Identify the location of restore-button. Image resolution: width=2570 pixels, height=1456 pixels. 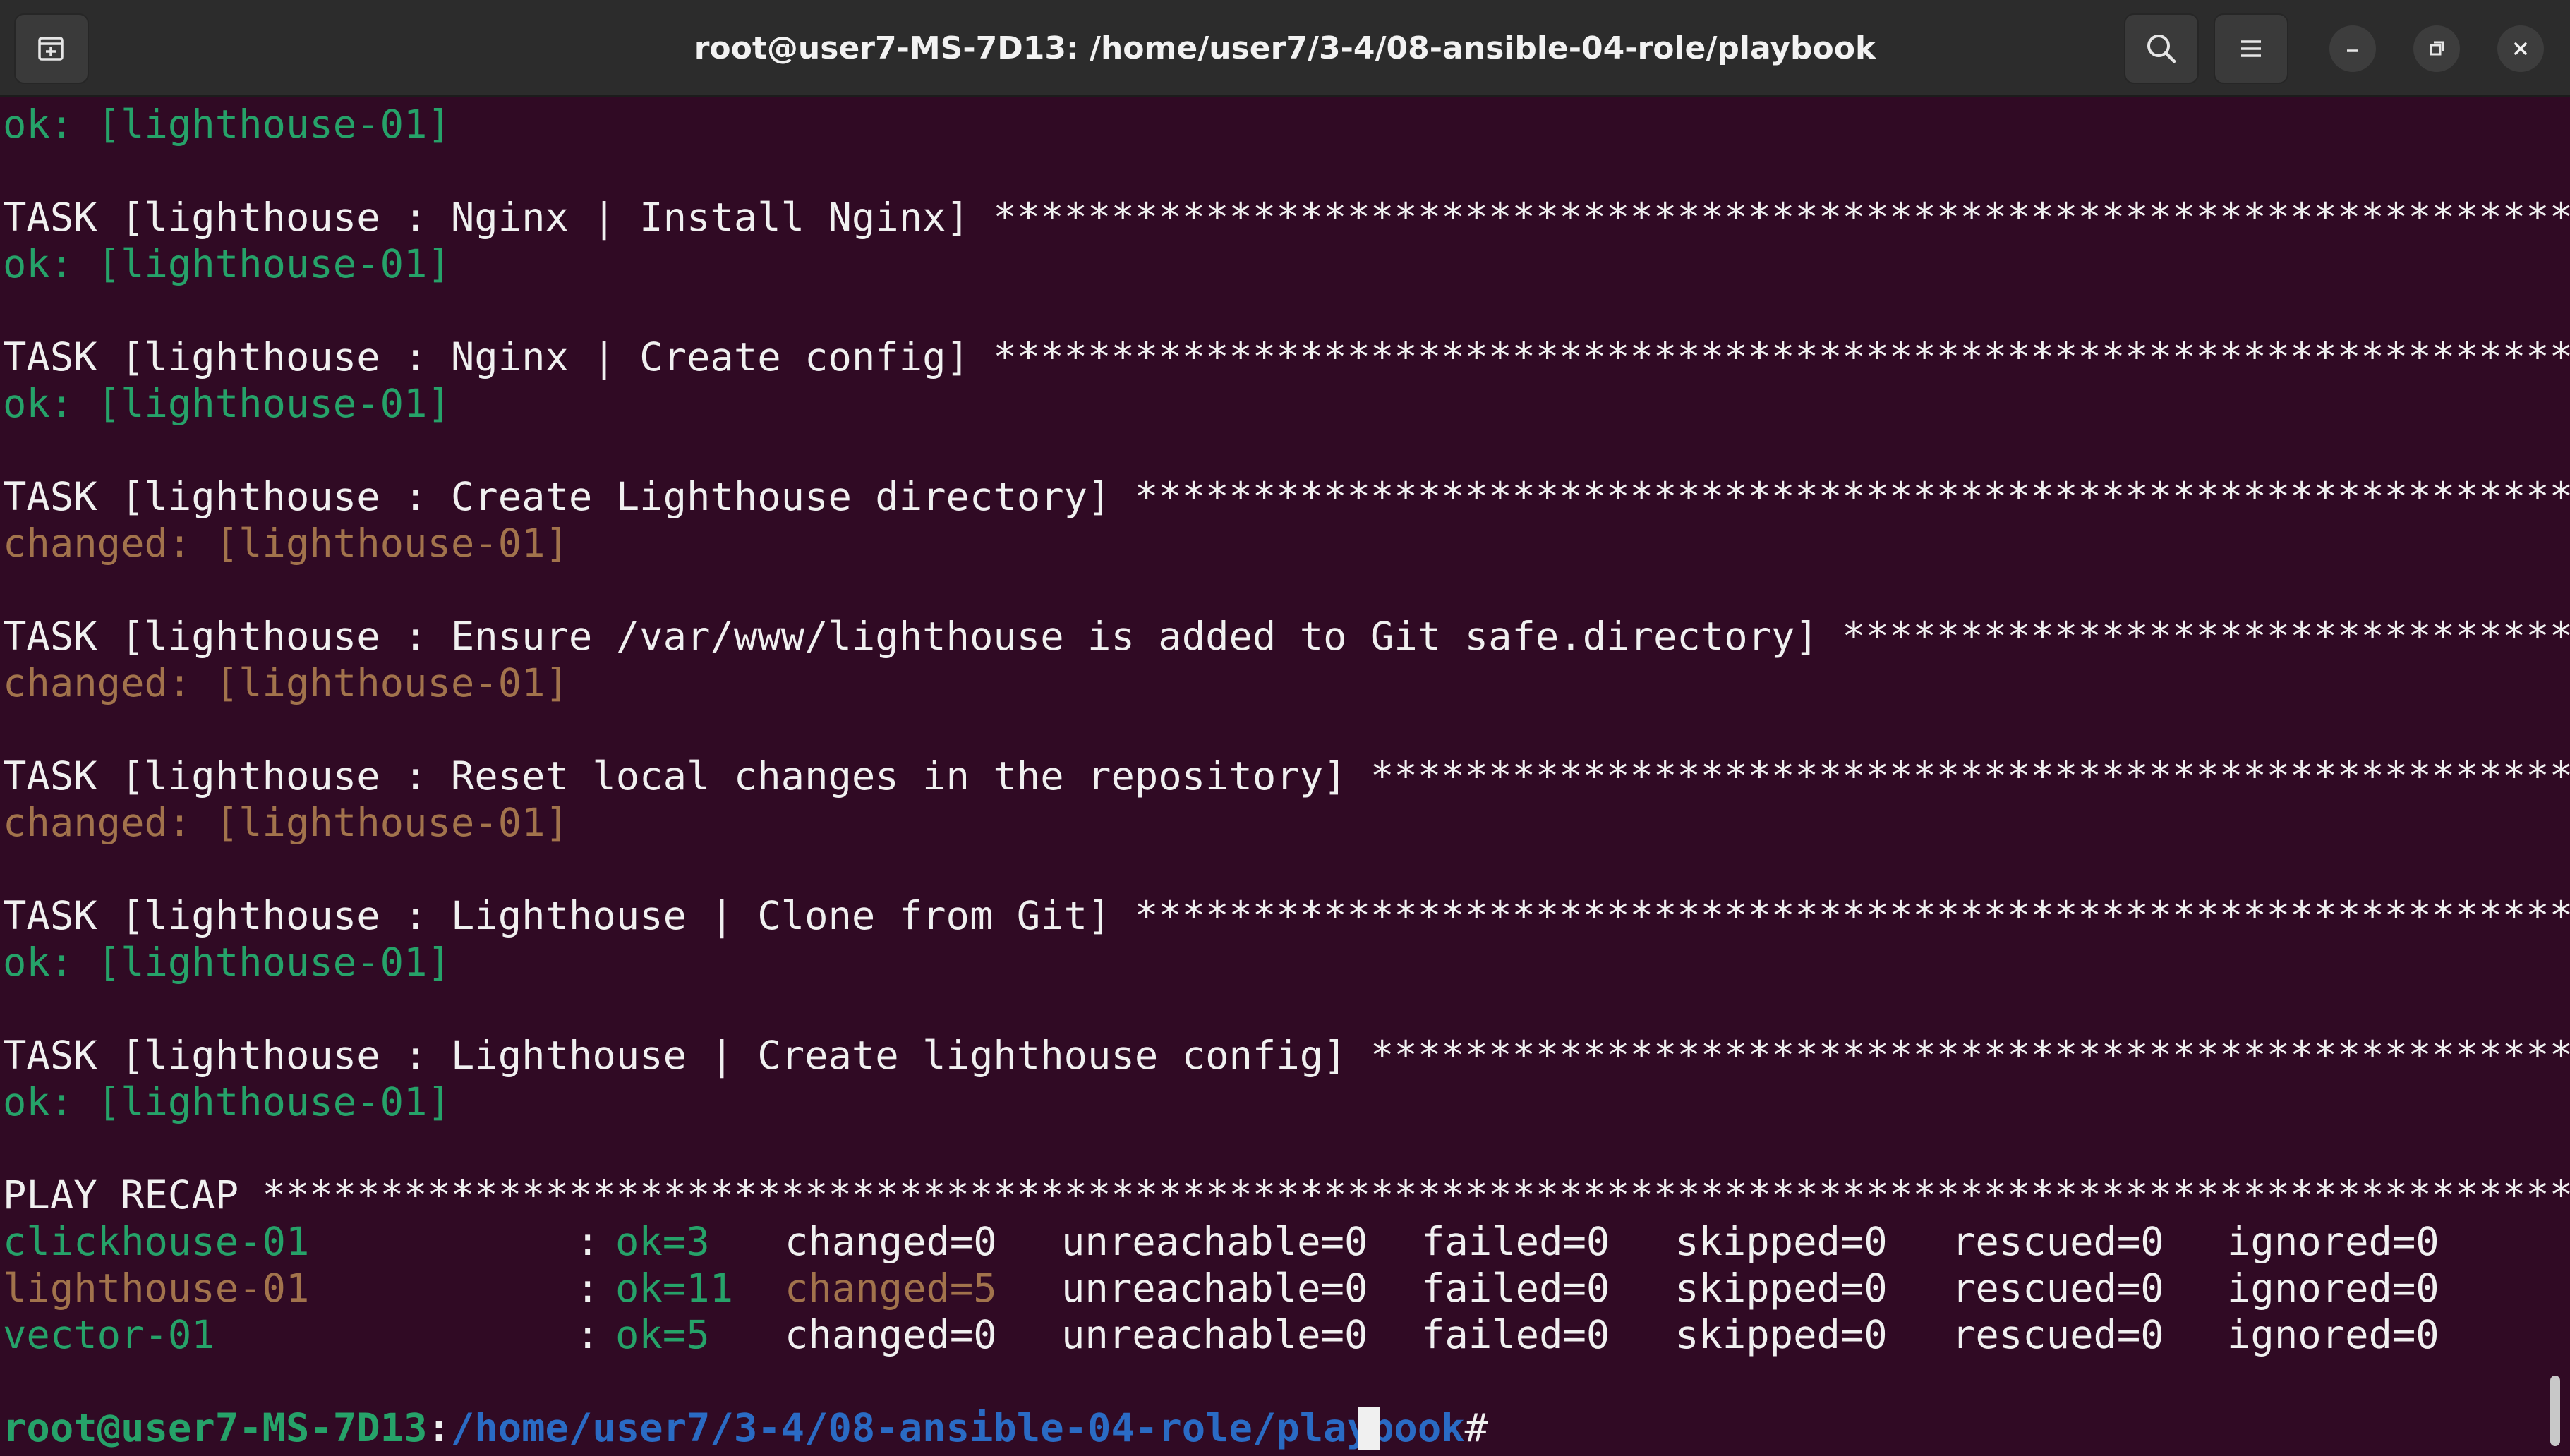
(2436, 49).